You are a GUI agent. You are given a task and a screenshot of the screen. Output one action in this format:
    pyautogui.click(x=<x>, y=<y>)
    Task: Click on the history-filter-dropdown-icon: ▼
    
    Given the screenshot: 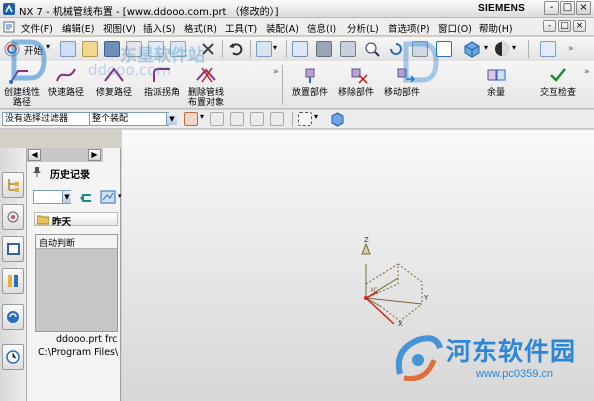 What is the action you would take?
    pyautogui.click(x=66, y=197)
    